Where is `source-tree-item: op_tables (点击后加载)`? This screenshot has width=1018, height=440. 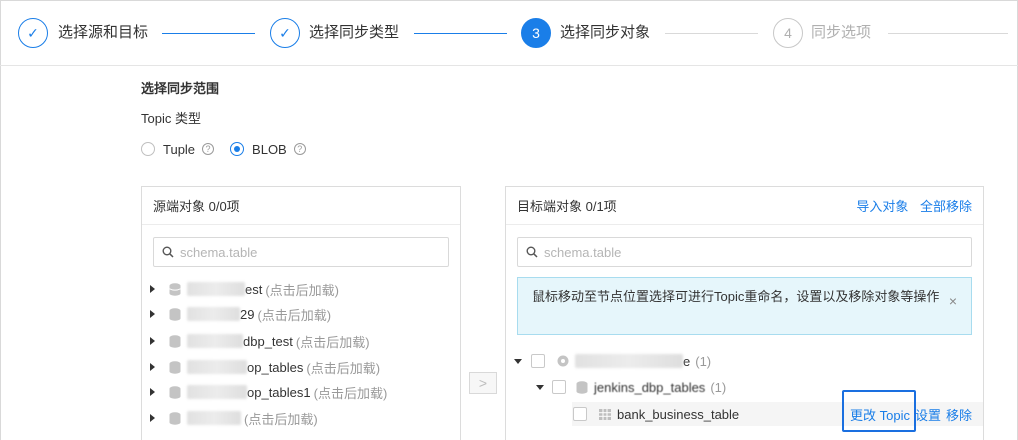
source-tree-item: op_tables (点击后加载) is located at coordinates (265, 367).